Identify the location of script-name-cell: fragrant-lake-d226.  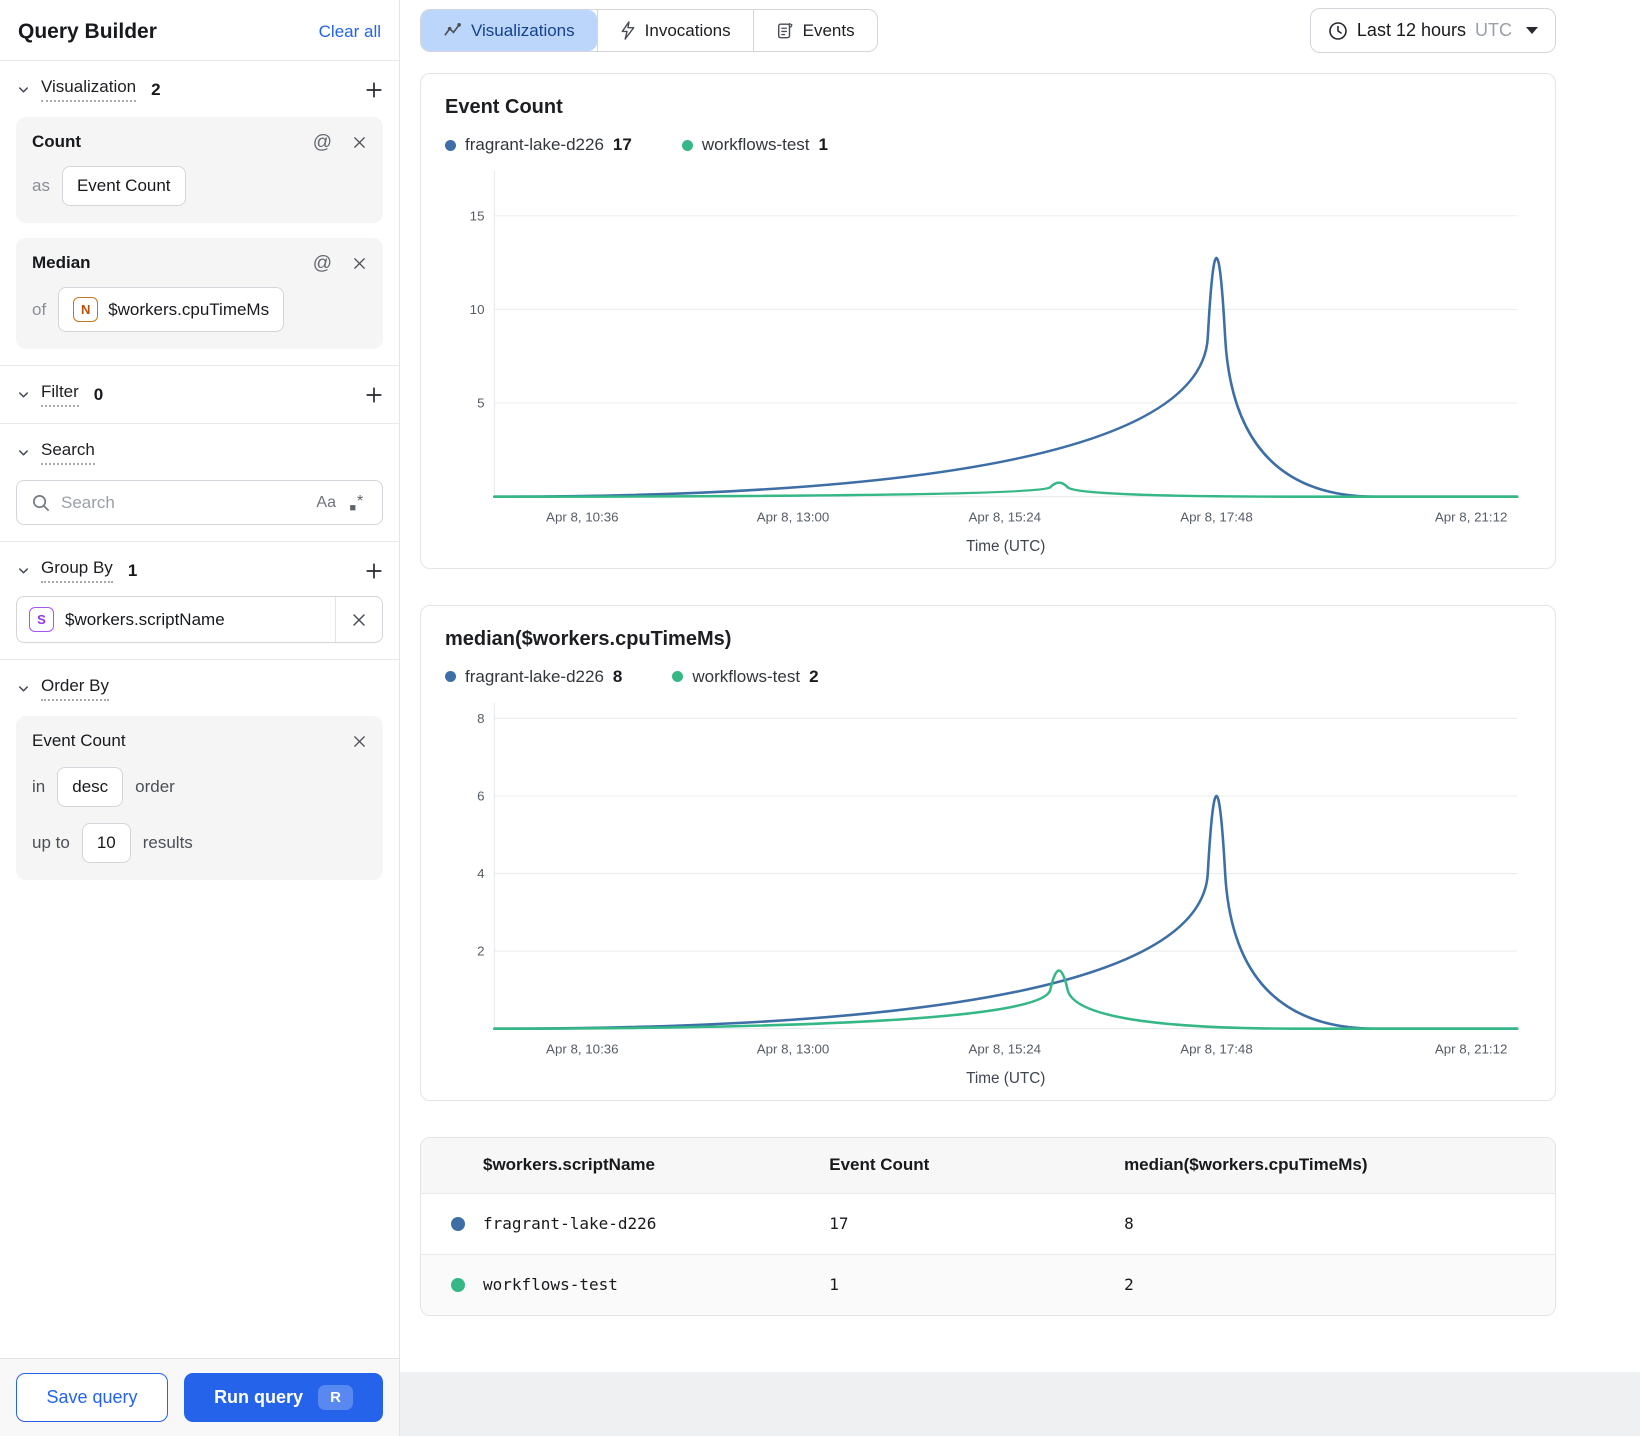
(570, 1223).